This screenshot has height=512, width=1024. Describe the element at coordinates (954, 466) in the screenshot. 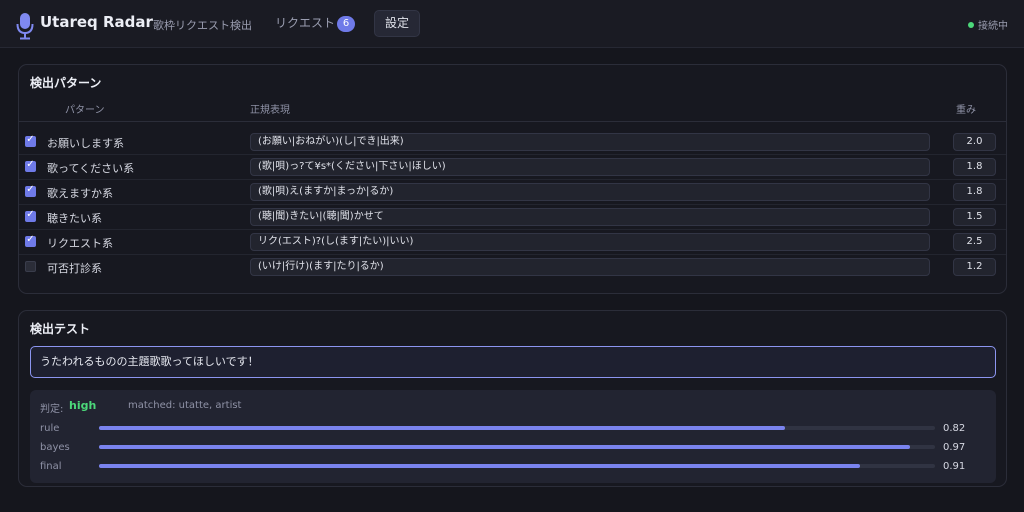

I see `score-value-final: 0.91` at that location.